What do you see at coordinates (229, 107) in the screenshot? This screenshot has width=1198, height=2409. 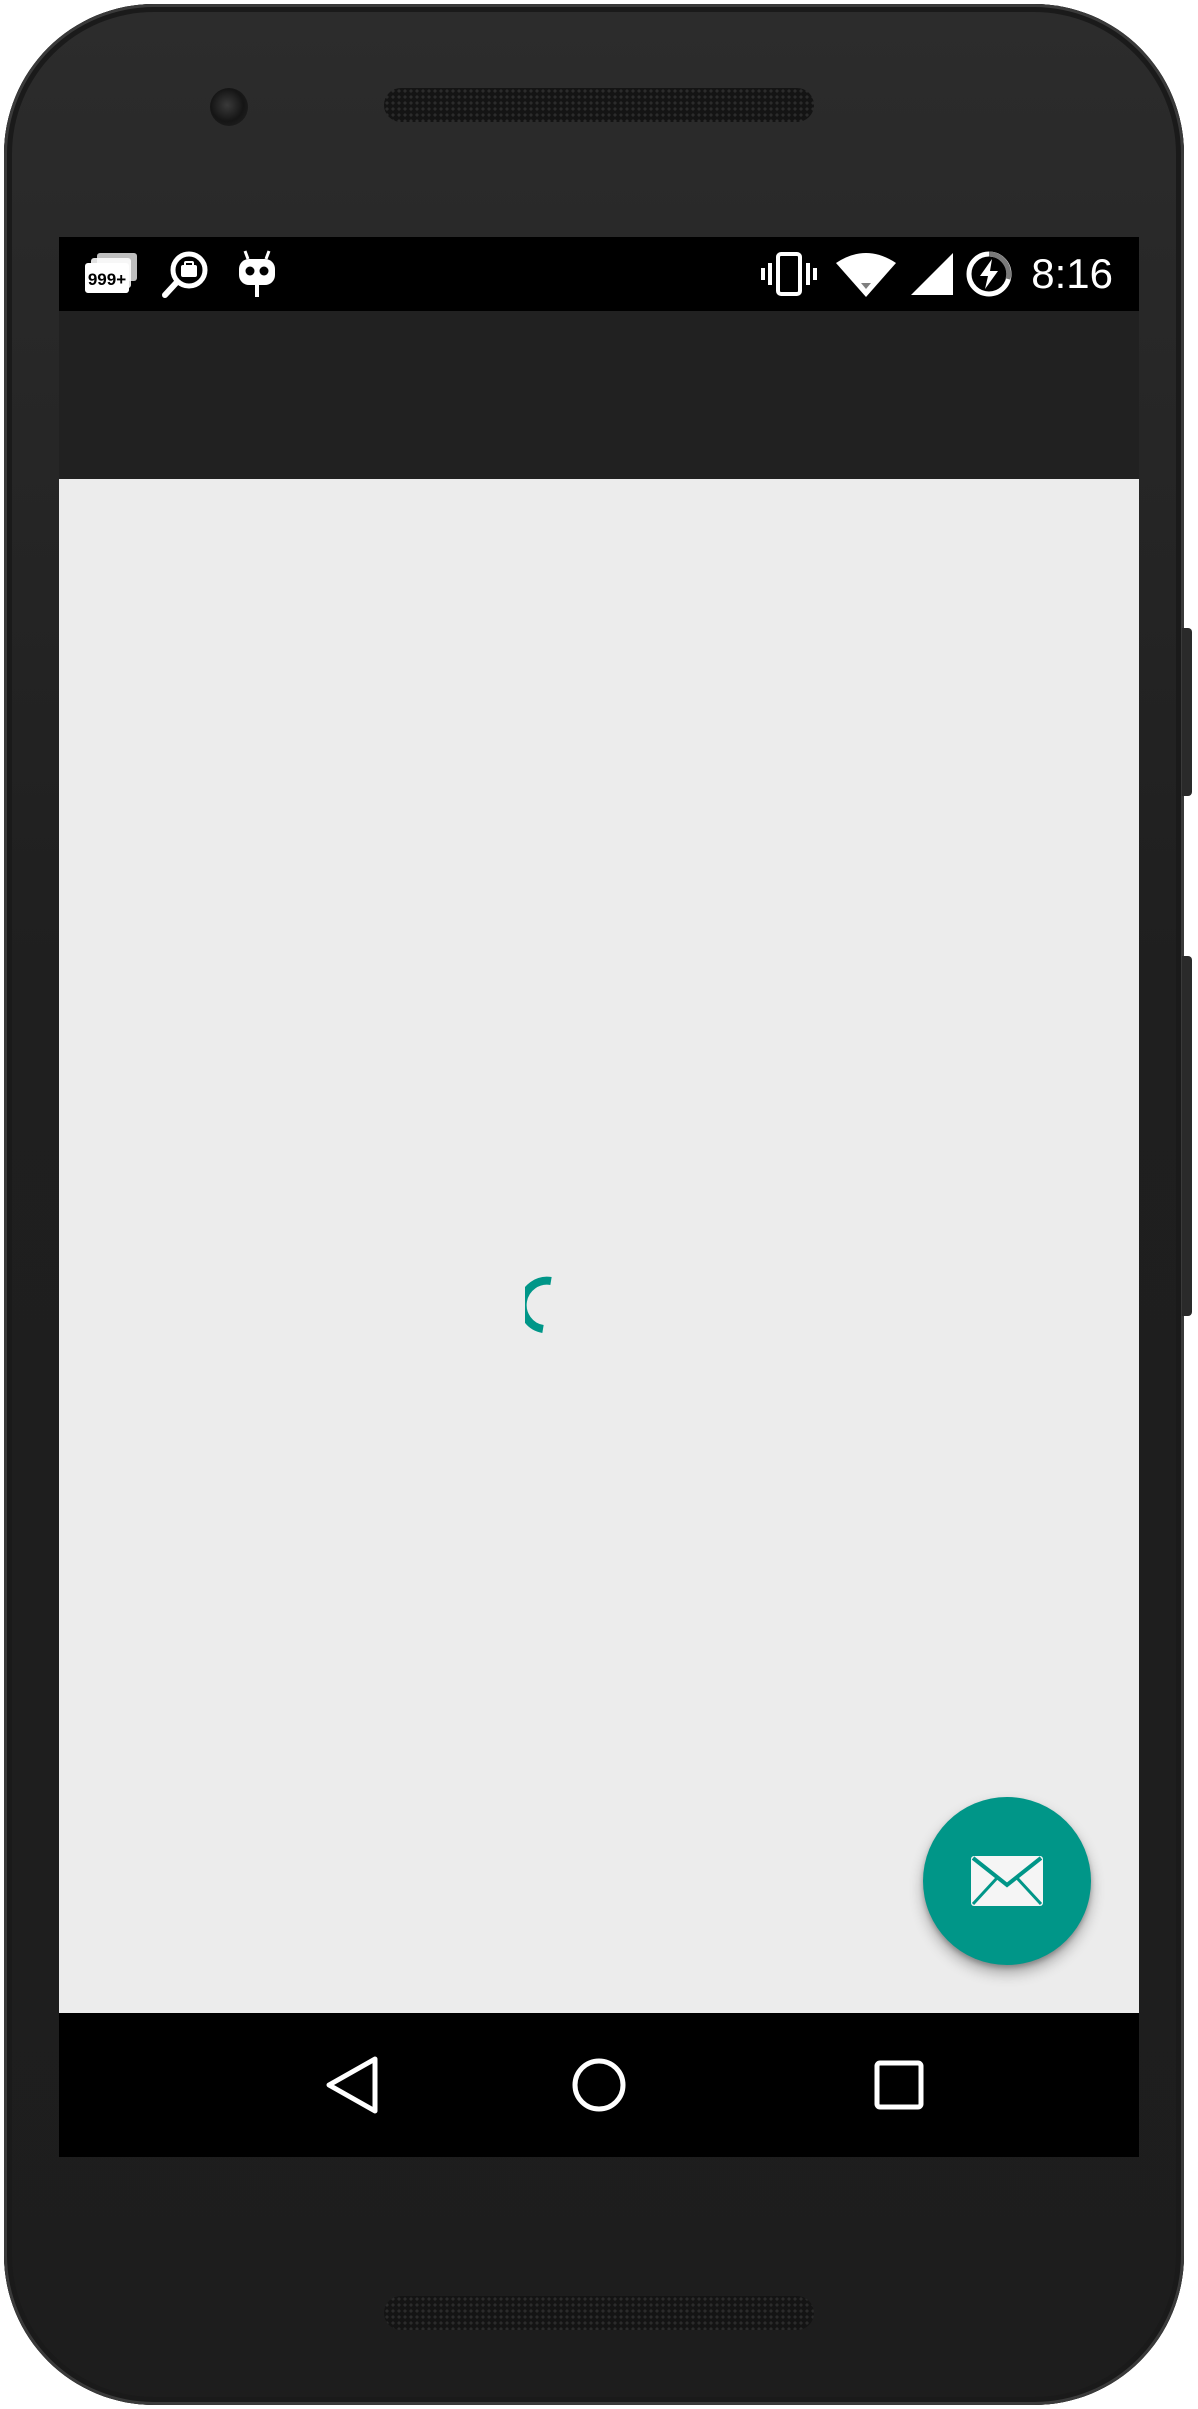 I see `front-camera` at bounding box center [229, 107].